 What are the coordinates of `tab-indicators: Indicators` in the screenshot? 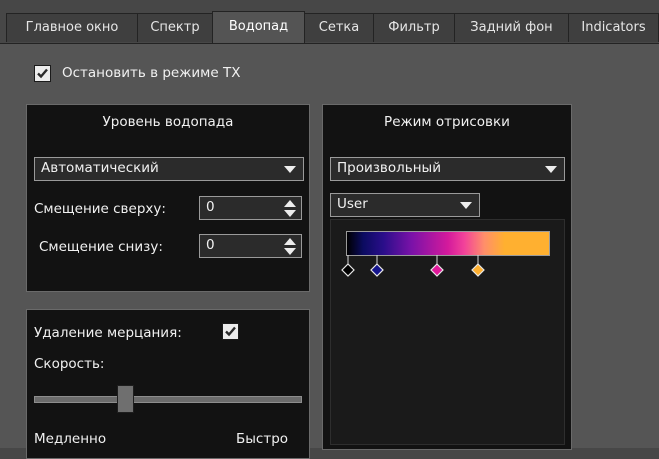 It's located at (613, 27).